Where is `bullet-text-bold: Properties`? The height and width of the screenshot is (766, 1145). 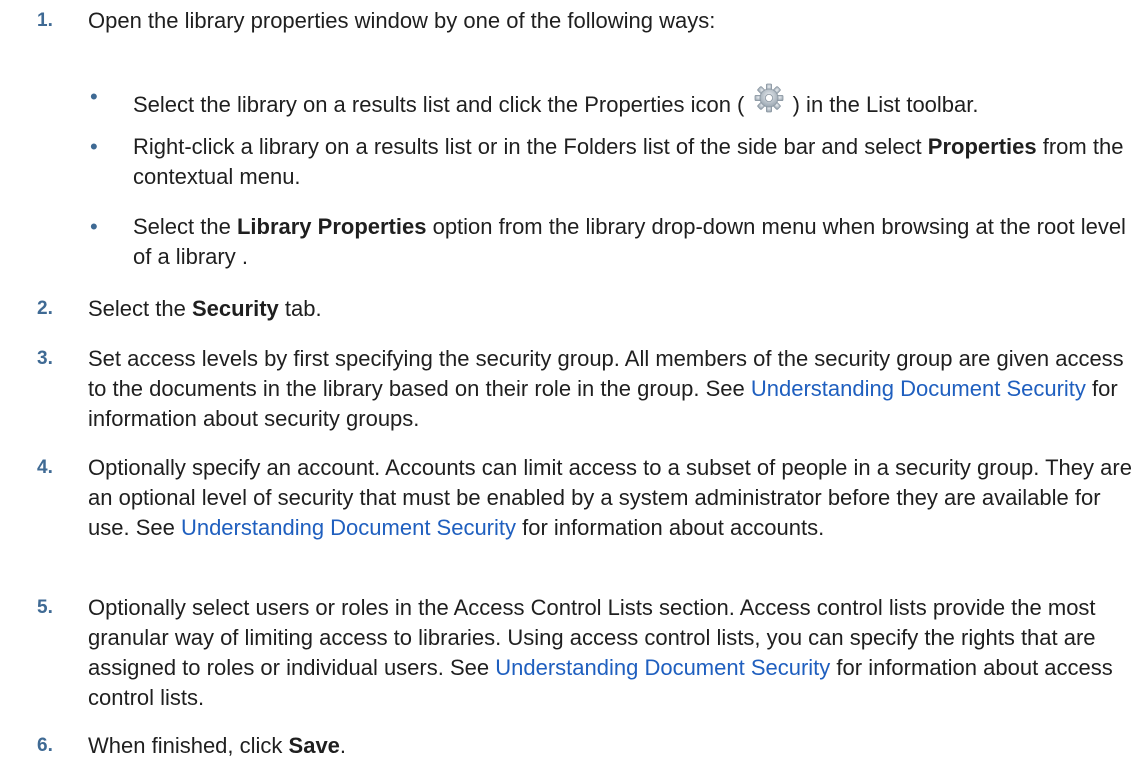
bullet-text-bold: Properties is located at coordinates (982, 146).